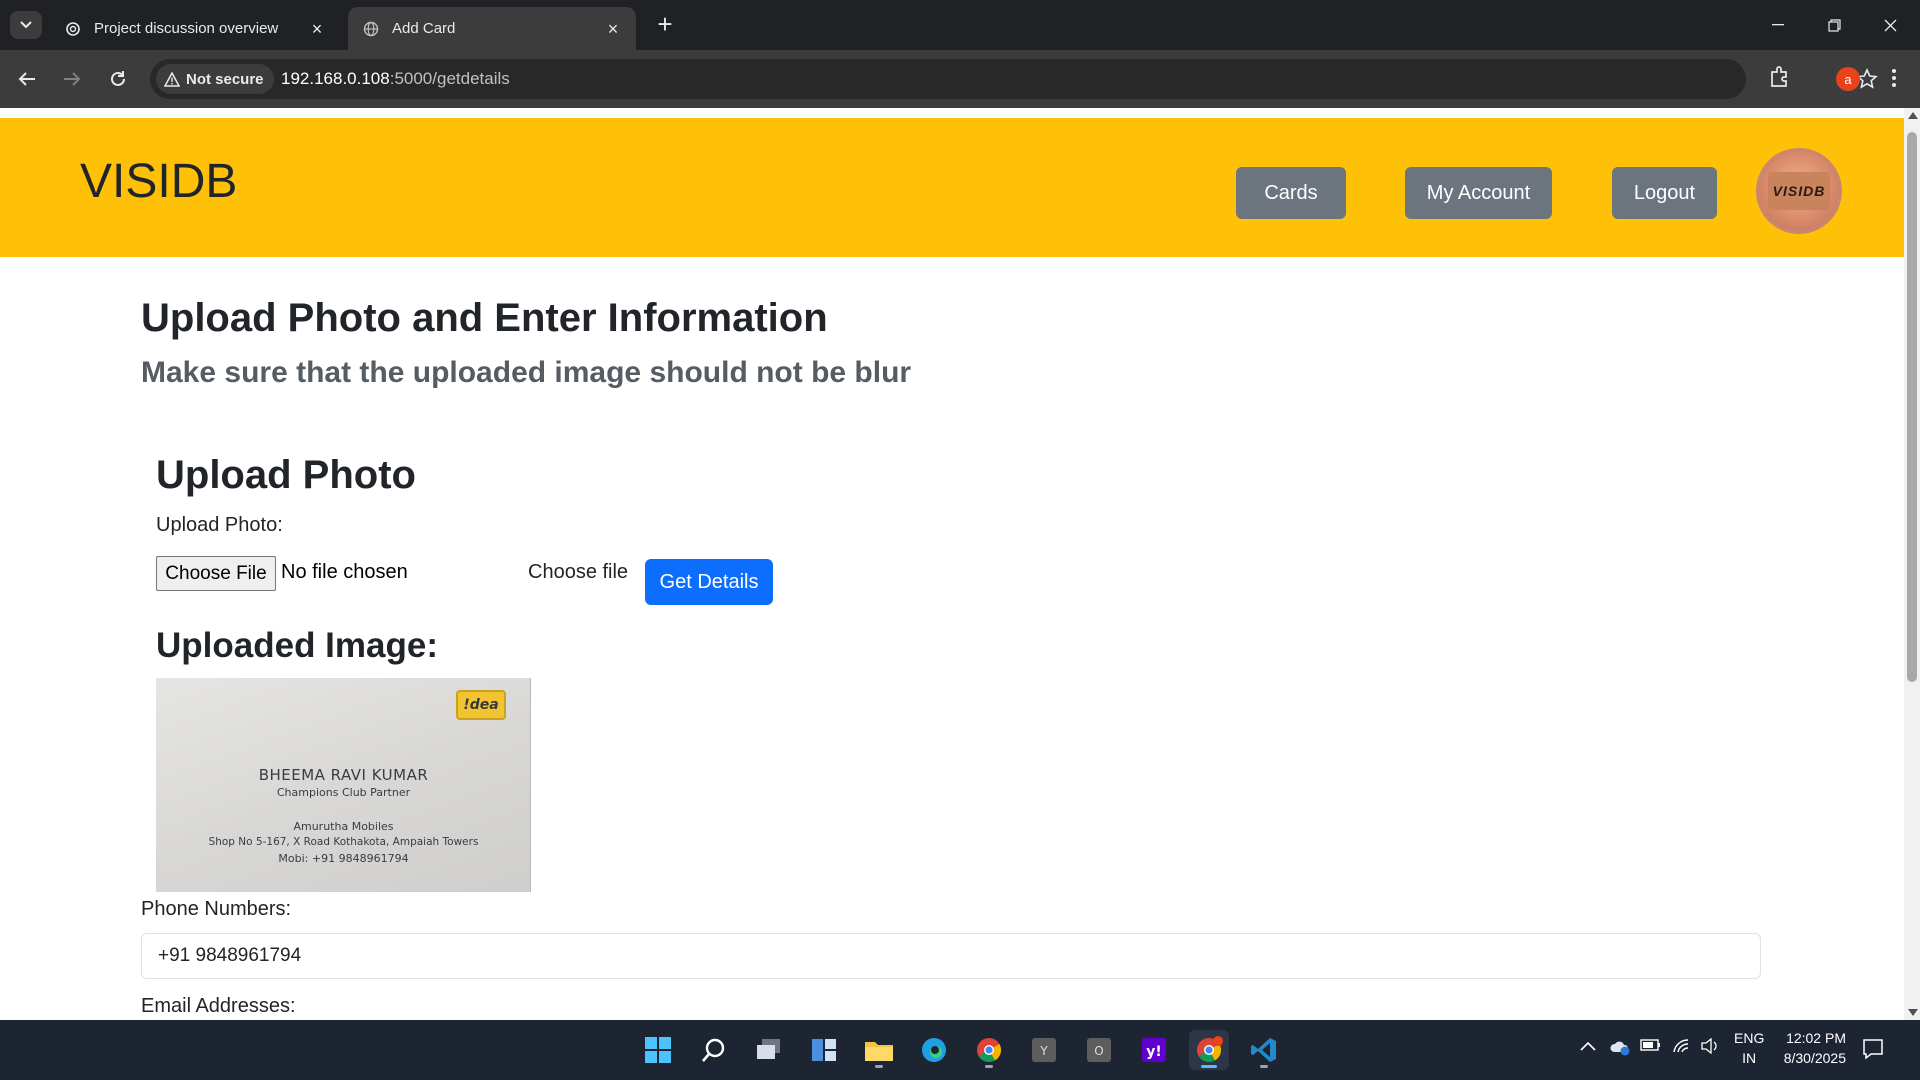 The image size is (1920, 1080). What do you see at coordinates (1478, 193) in the screenshot?
I see `my-account-button: My Account` at bounding box center [1478, 193].